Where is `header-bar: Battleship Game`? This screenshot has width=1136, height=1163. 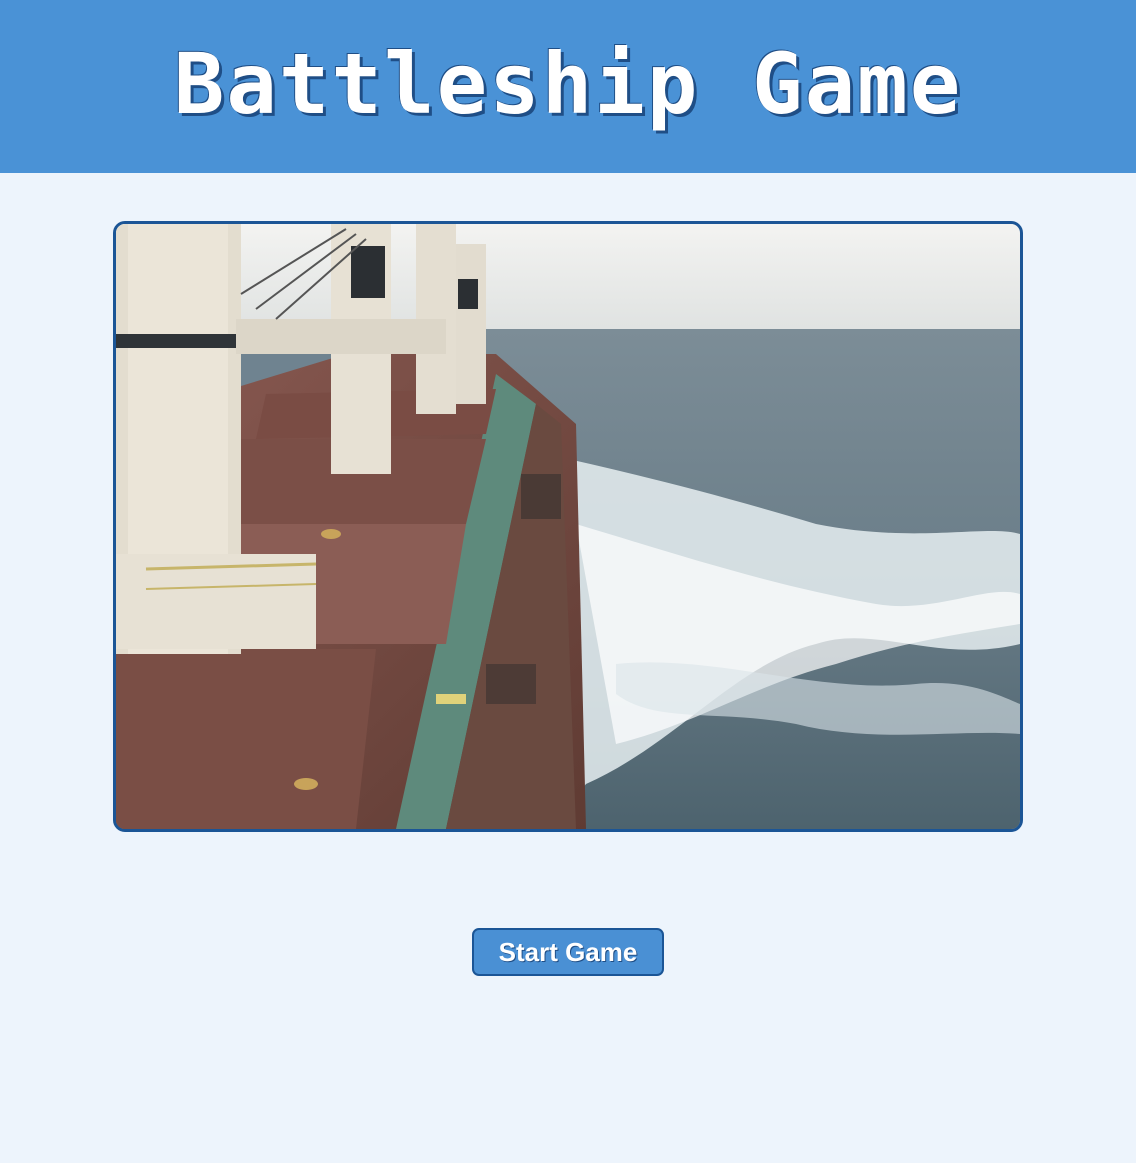
header-bar: Battleship Game is located at coordinates (568, 86).